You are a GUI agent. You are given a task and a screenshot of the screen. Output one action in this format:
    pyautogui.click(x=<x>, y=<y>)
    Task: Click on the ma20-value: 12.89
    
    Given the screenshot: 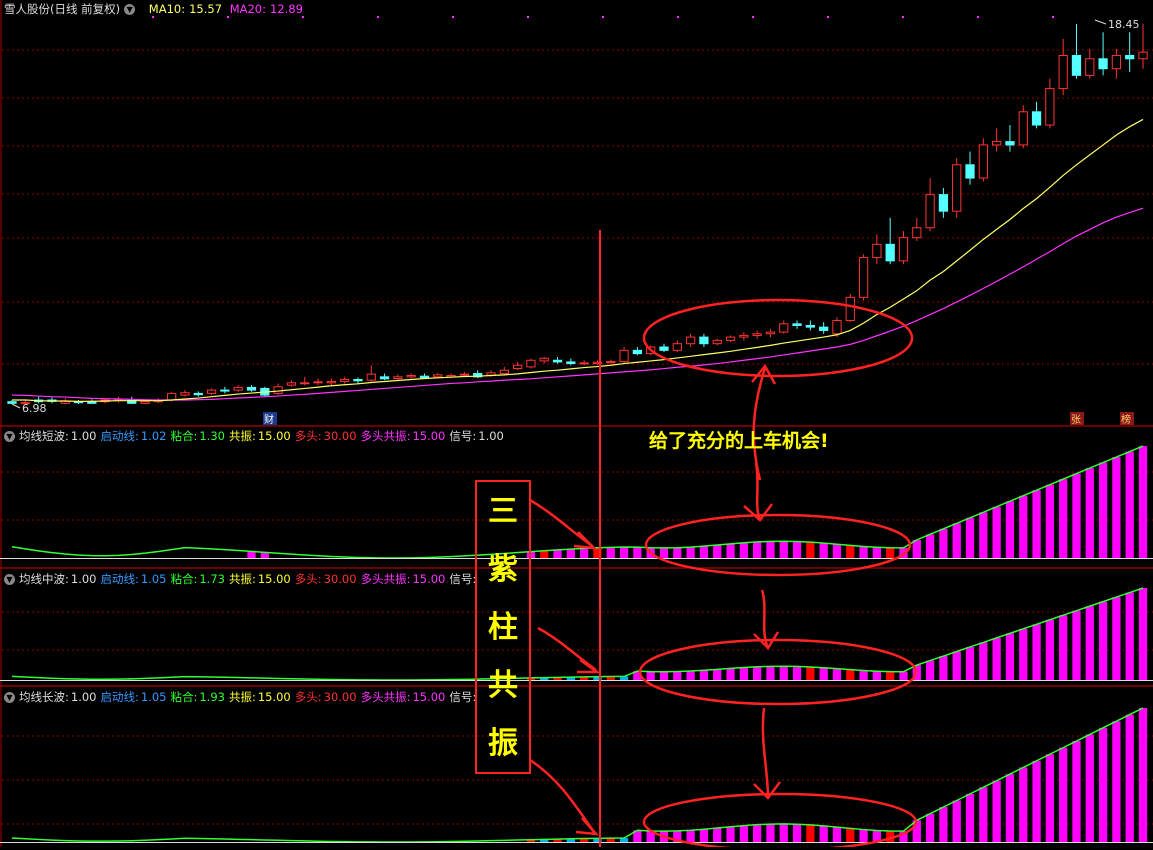 What is the action you would take?
    pyautogui.click(x=286, y=9)
    